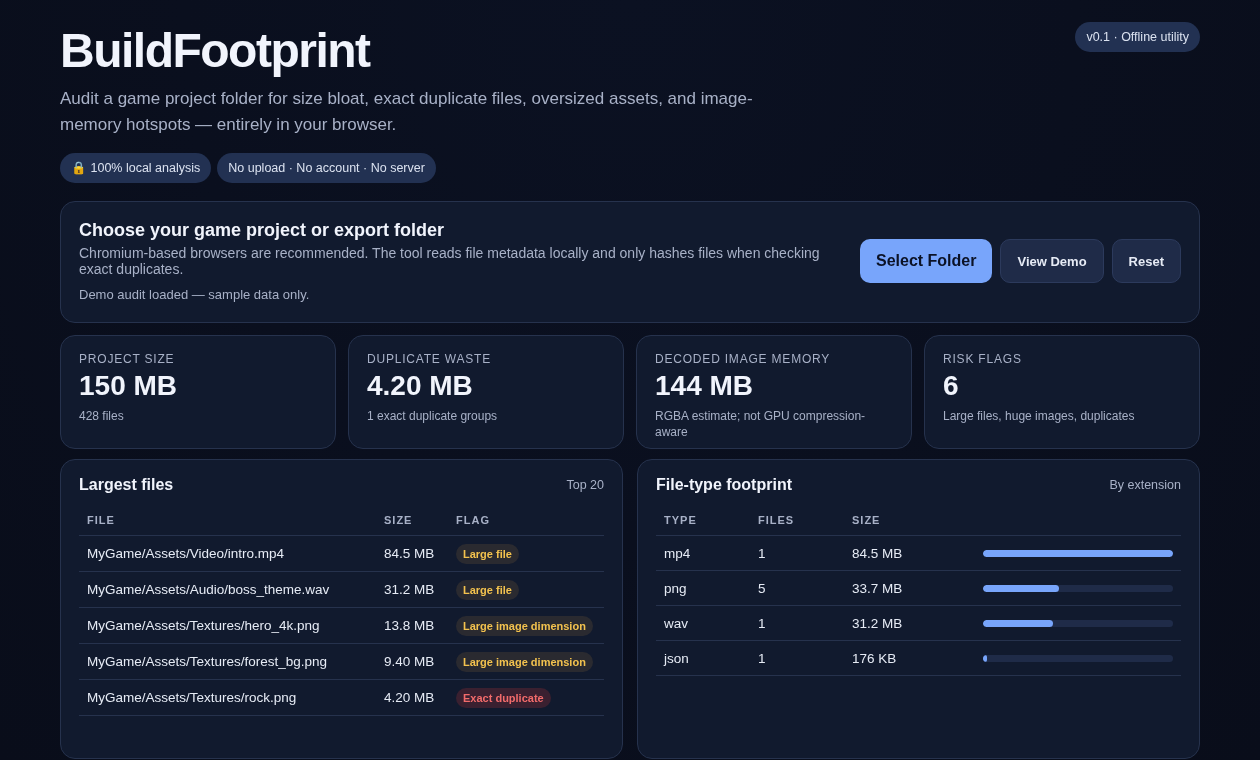 This screenshot has width=1260, height=760. What do you see at coordinates (877, 553) in the screenshot?
I see `type-size: 84.5 MB` at bounding box center [877, 553].